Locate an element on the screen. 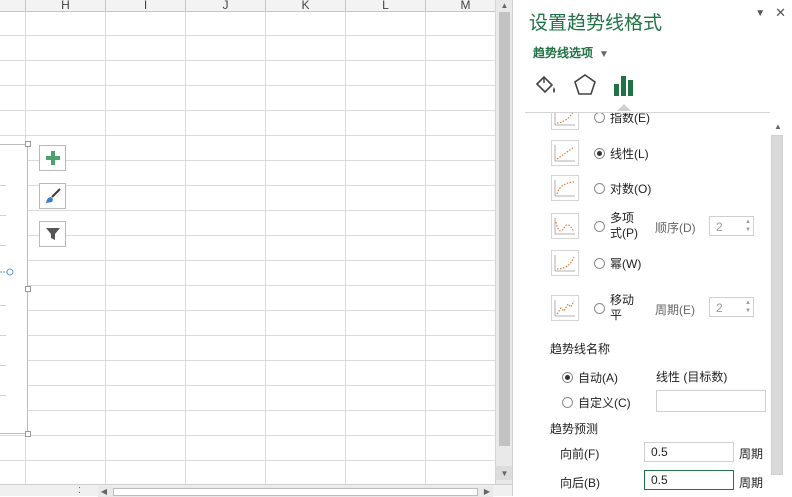 The width and height of the screenshot is (792, 497). trend-label-exponential: 指数(E) is located at coordinates (630, 119).